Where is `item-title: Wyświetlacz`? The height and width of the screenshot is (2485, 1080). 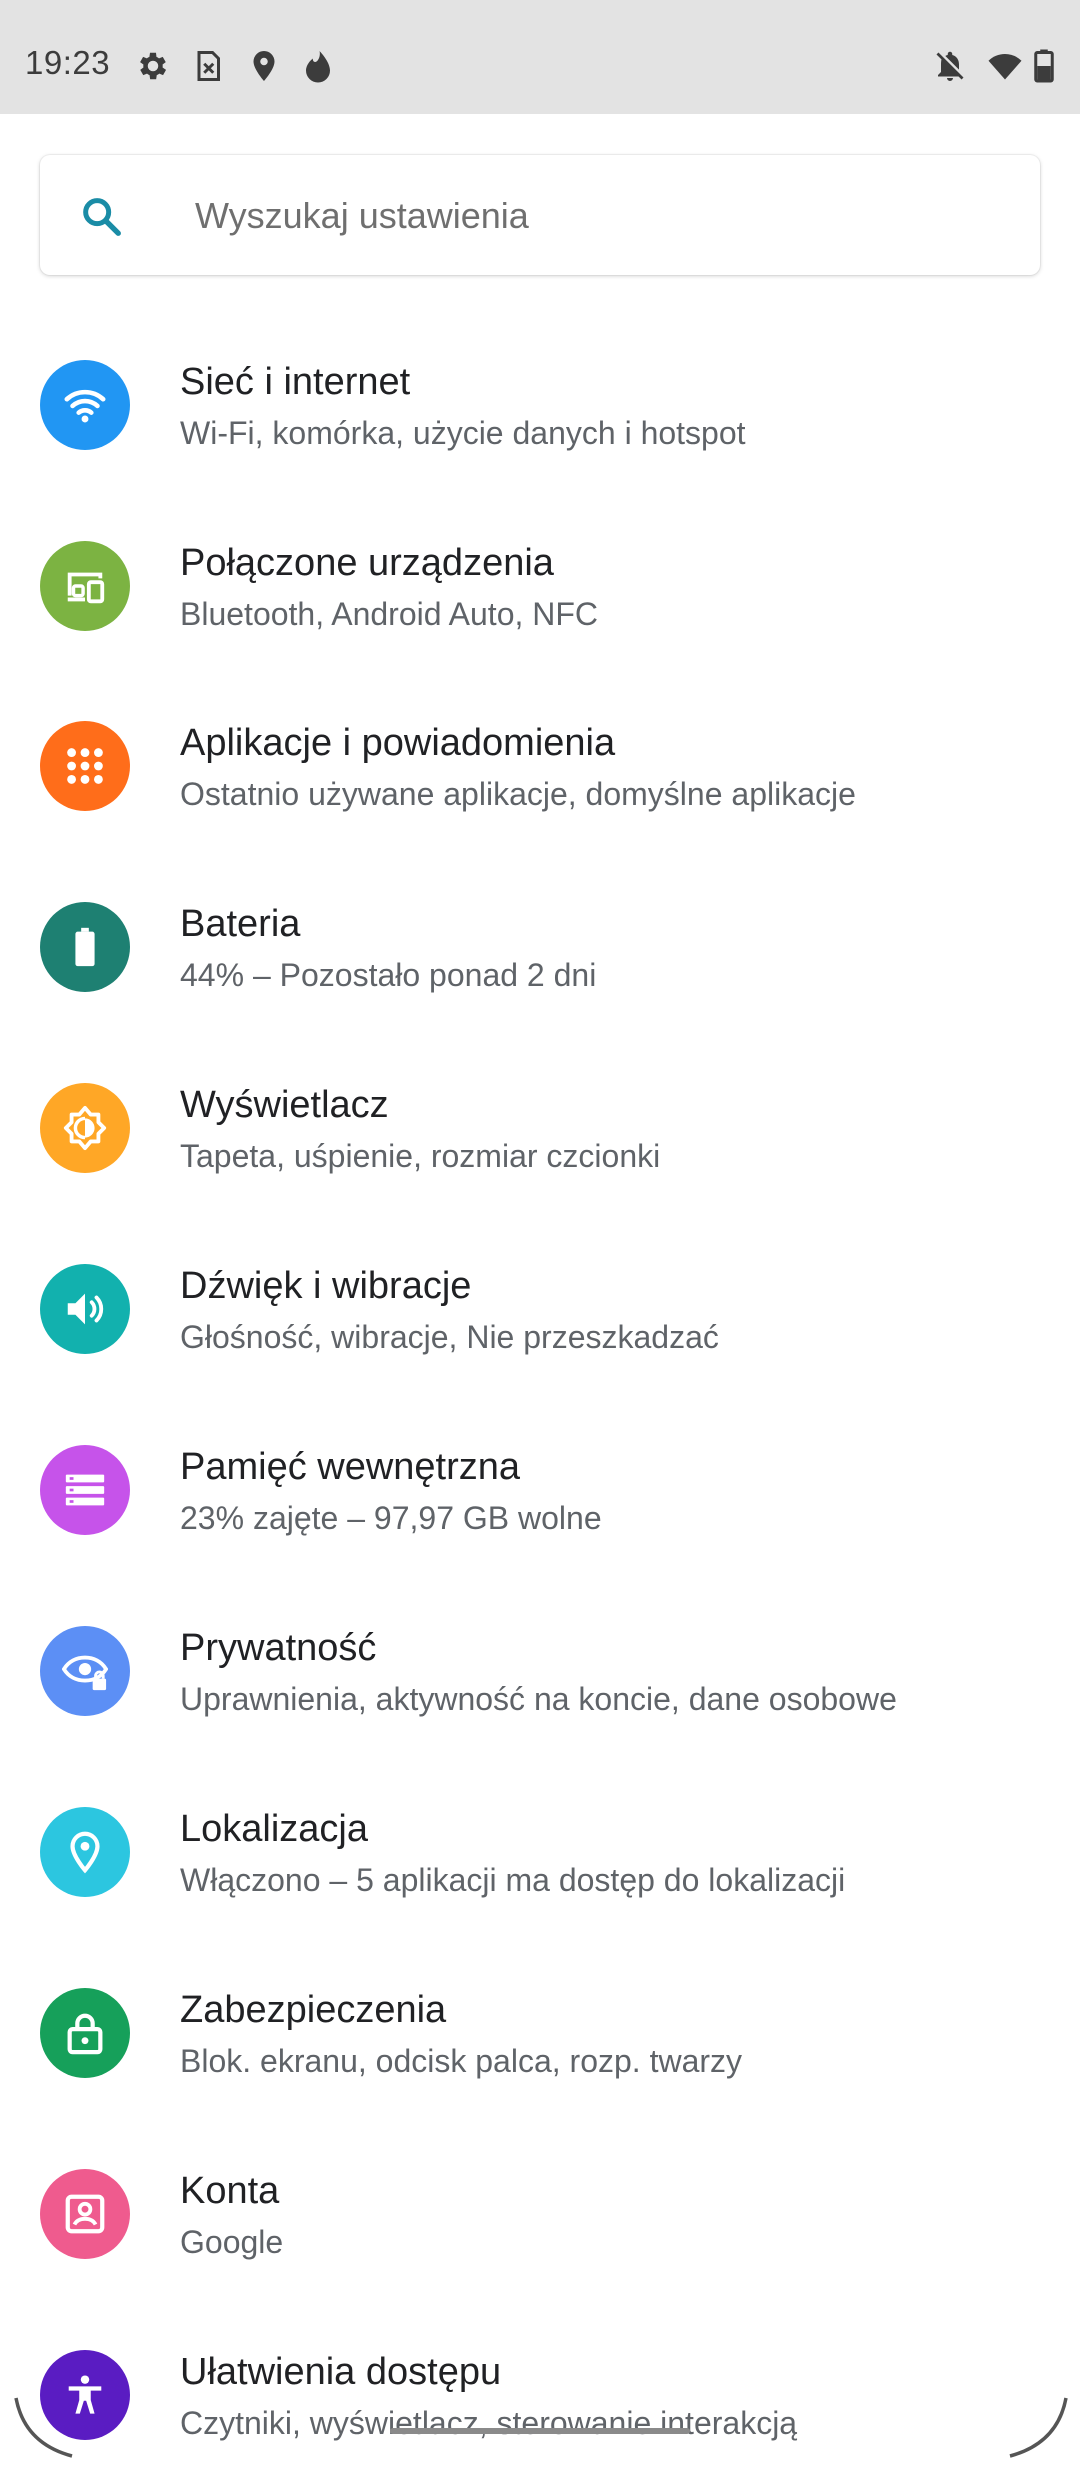
item-title: Wyświetlacz is located at coordinates (284, 1105).